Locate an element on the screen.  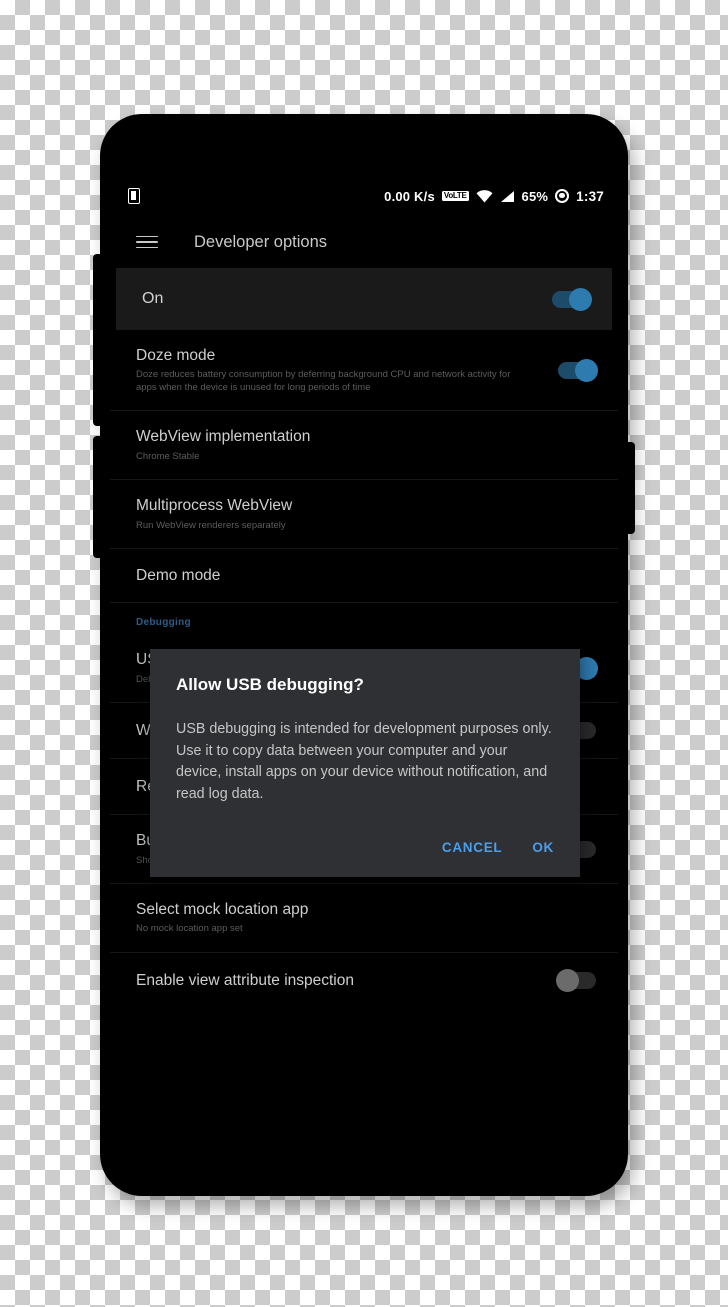
status-bar: 0.00 K/s VoLTE 65% 1:37 is located at coordinates (364, 196).